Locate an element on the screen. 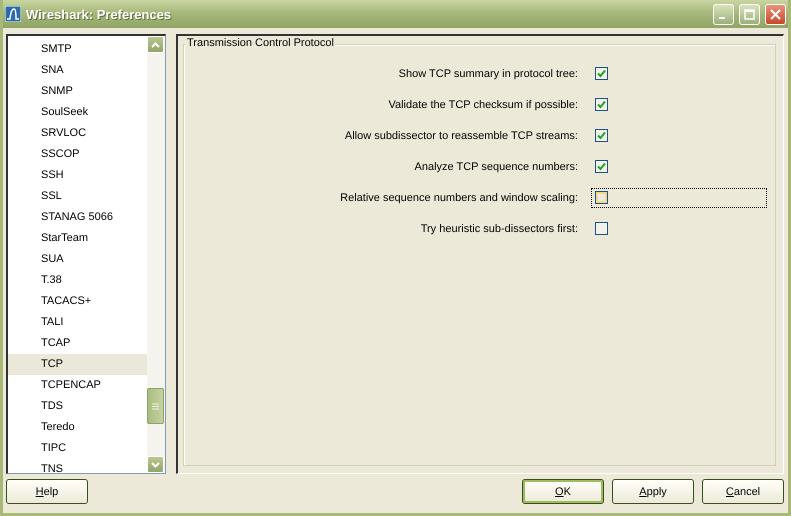  maximize-icon is located at coordinates (749, 14).